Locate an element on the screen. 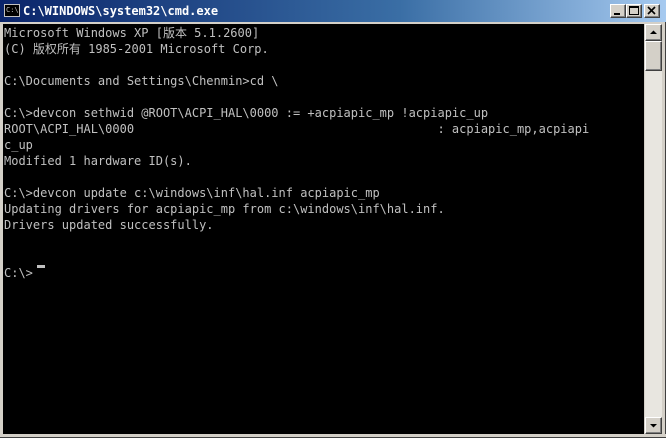 The image size is (666, 438). scroll-up-button is located at coordinates (653, 32).